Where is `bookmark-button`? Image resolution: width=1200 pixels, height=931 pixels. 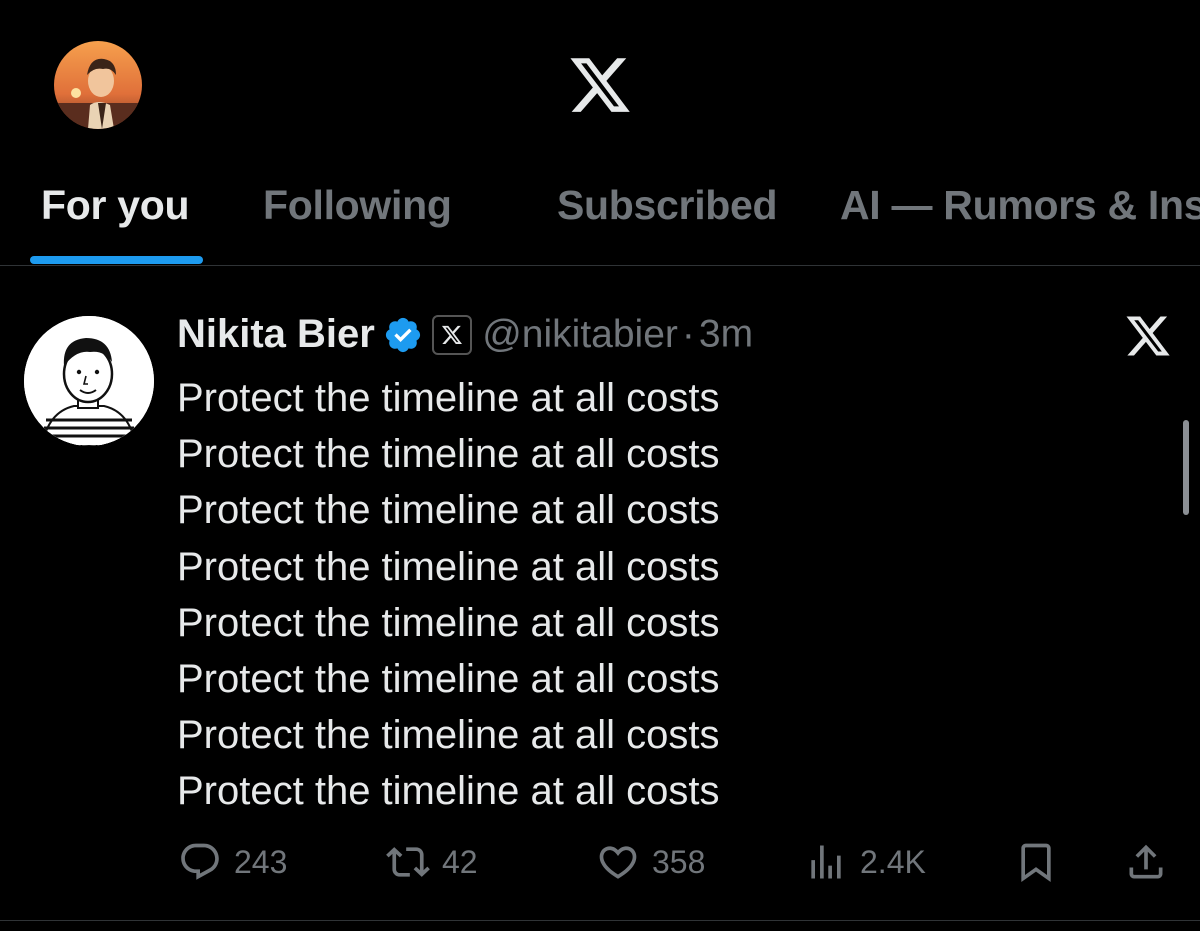
bookmark-button is located at coordinates (1036, 862).